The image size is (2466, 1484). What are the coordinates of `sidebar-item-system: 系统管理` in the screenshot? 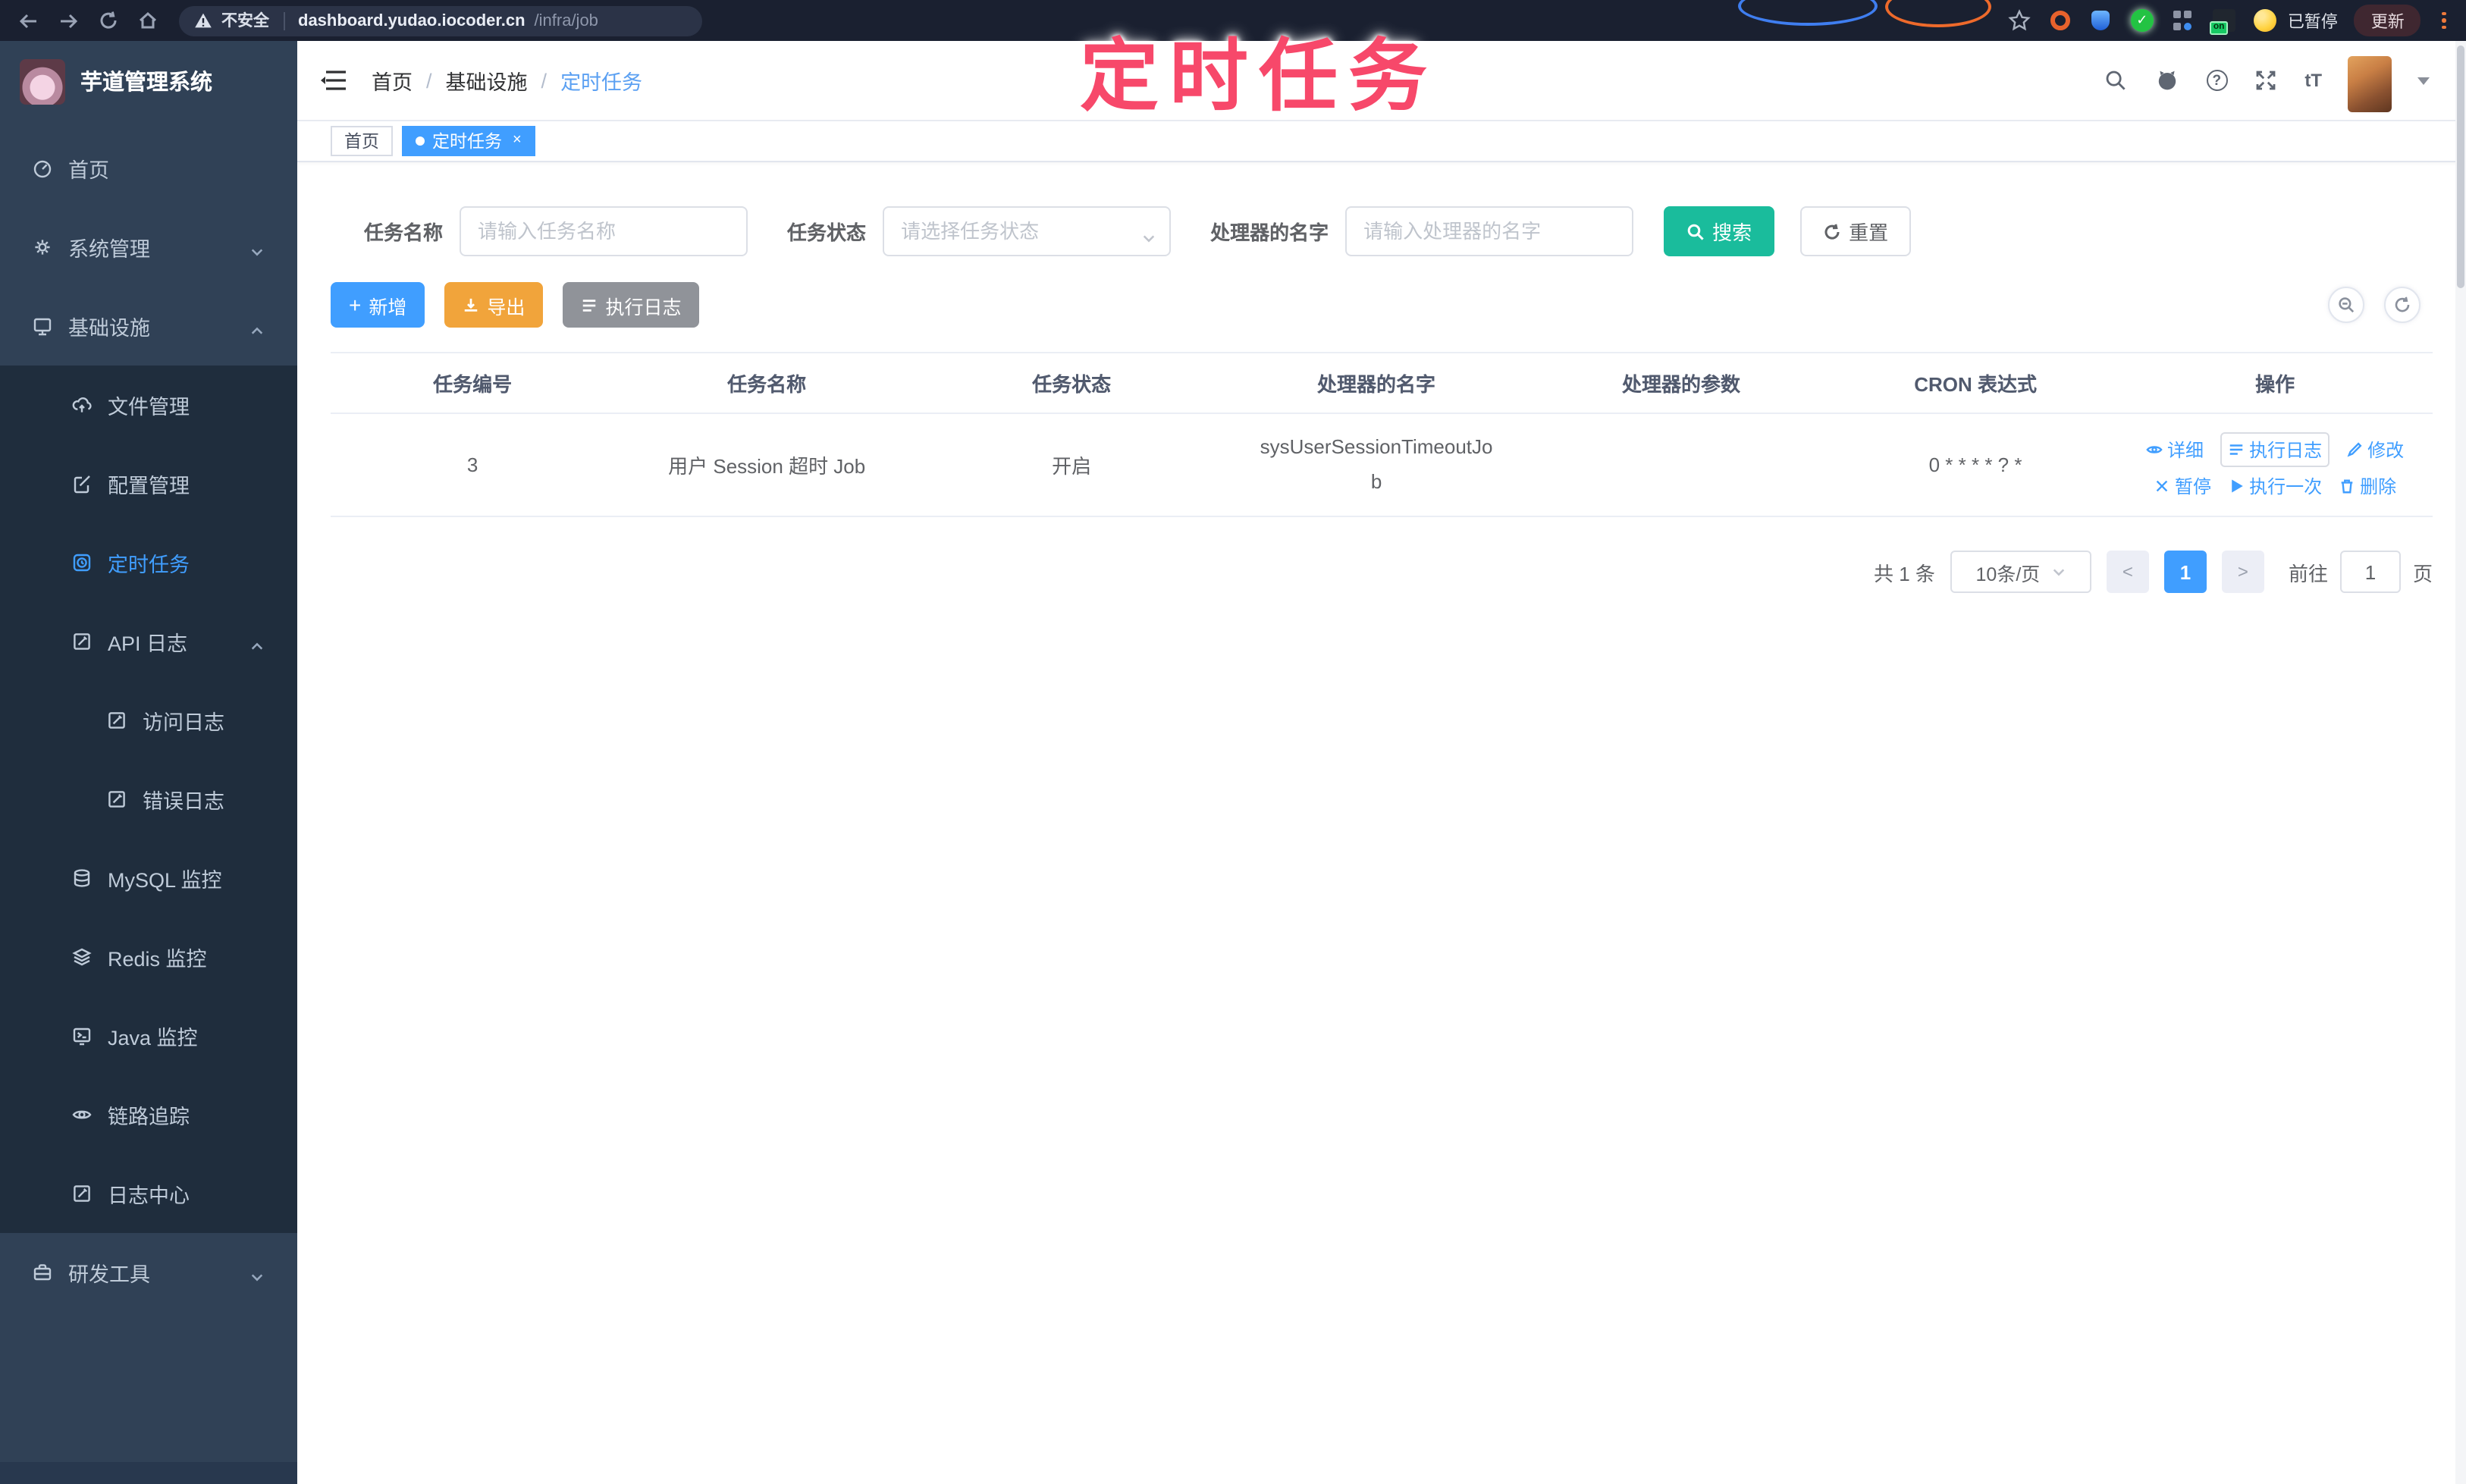 It's located at (149, 248).